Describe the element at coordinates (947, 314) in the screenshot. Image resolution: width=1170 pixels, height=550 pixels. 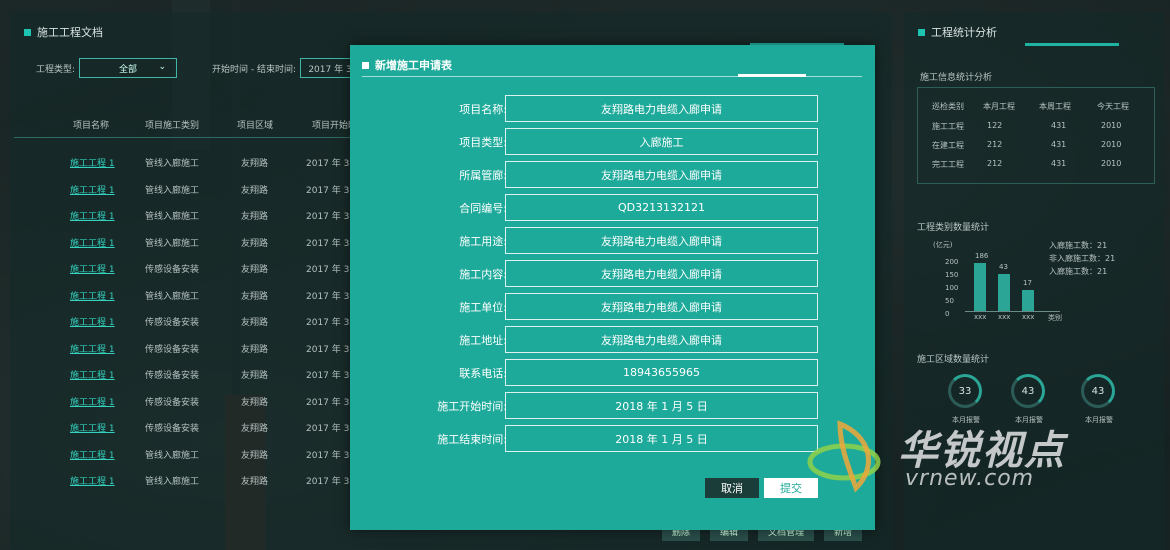
I see `y-tick-label: 0` at that location.